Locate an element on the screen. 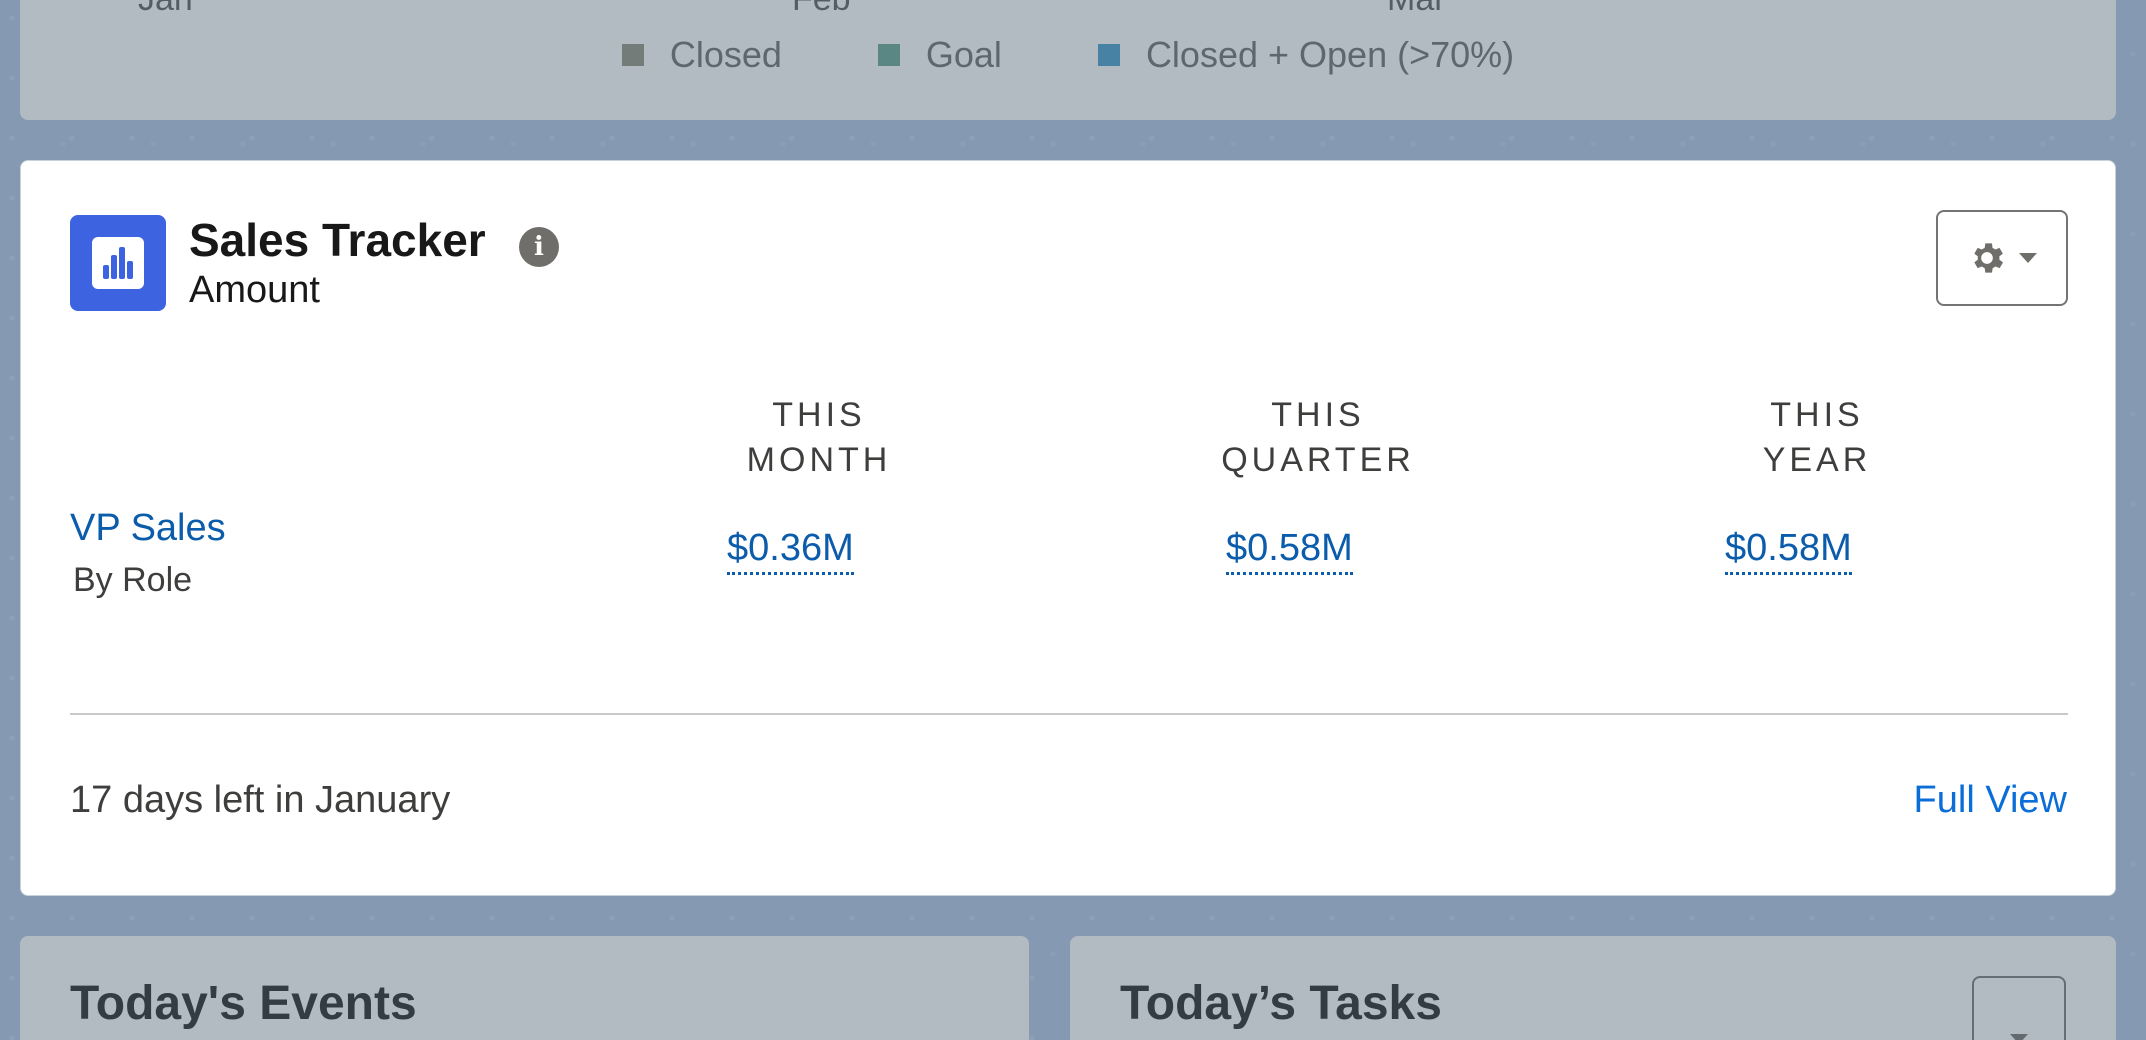 Image resolution: width=2146 pixels, height=1040 pixels. settings-menu-button is located at coordinates (2002, 258).